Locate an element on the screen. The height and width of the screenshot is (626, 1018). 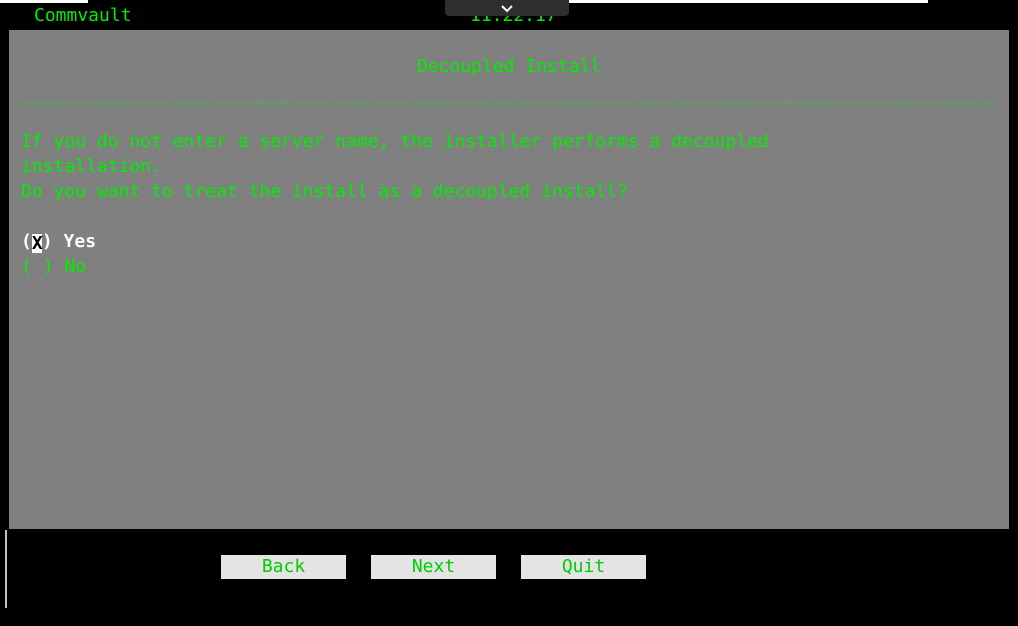
message-line-2: installation. is located at coordinates (91, 166).